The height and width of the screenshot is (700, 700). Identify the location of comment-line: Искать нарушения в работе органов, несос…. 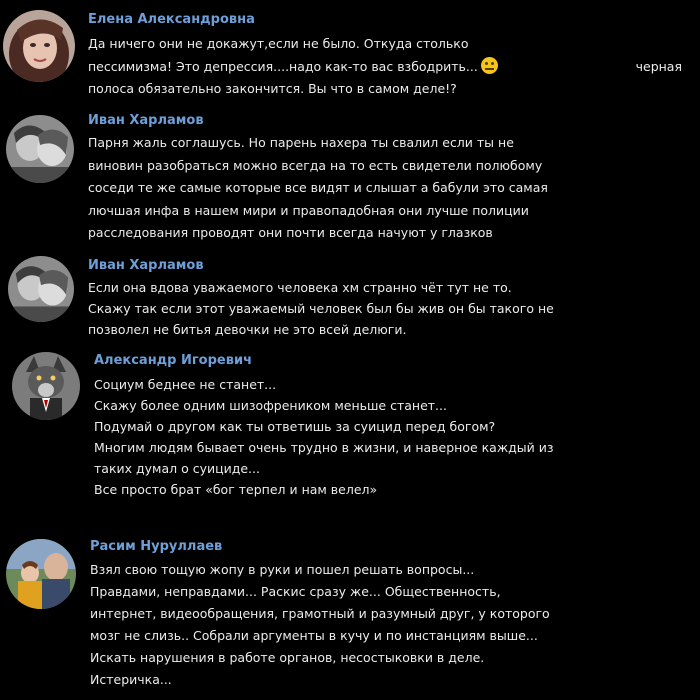
(287, 657).